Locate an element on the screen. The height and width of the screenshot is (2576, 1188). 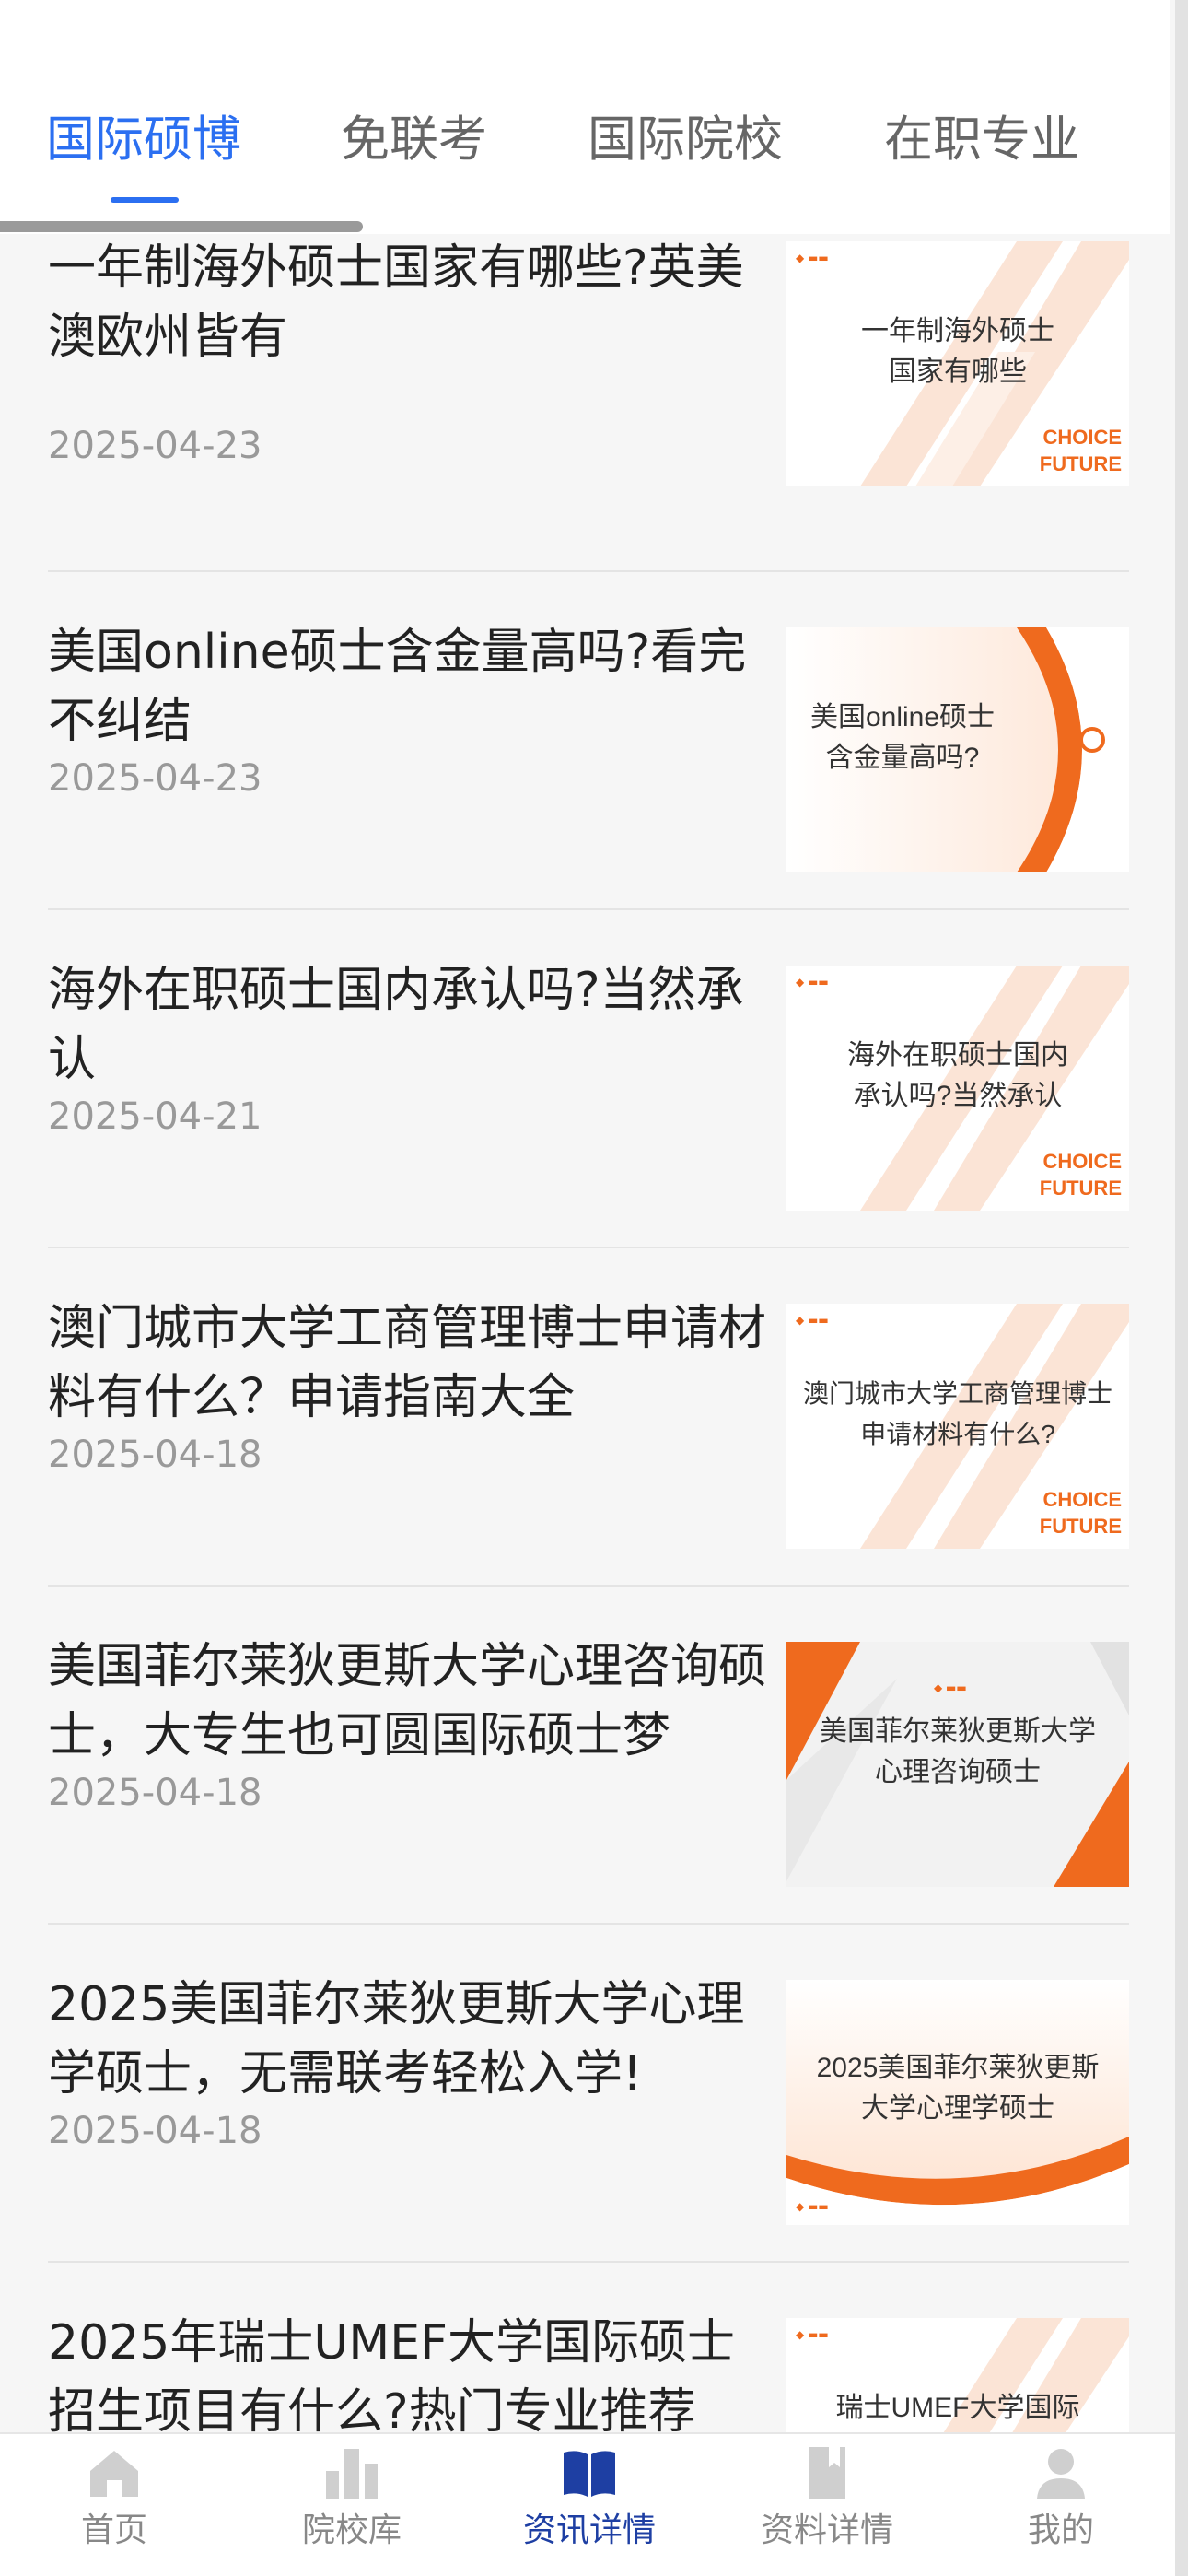
tabbar-item-home: 首页 is located at coordinates (114, 2507).